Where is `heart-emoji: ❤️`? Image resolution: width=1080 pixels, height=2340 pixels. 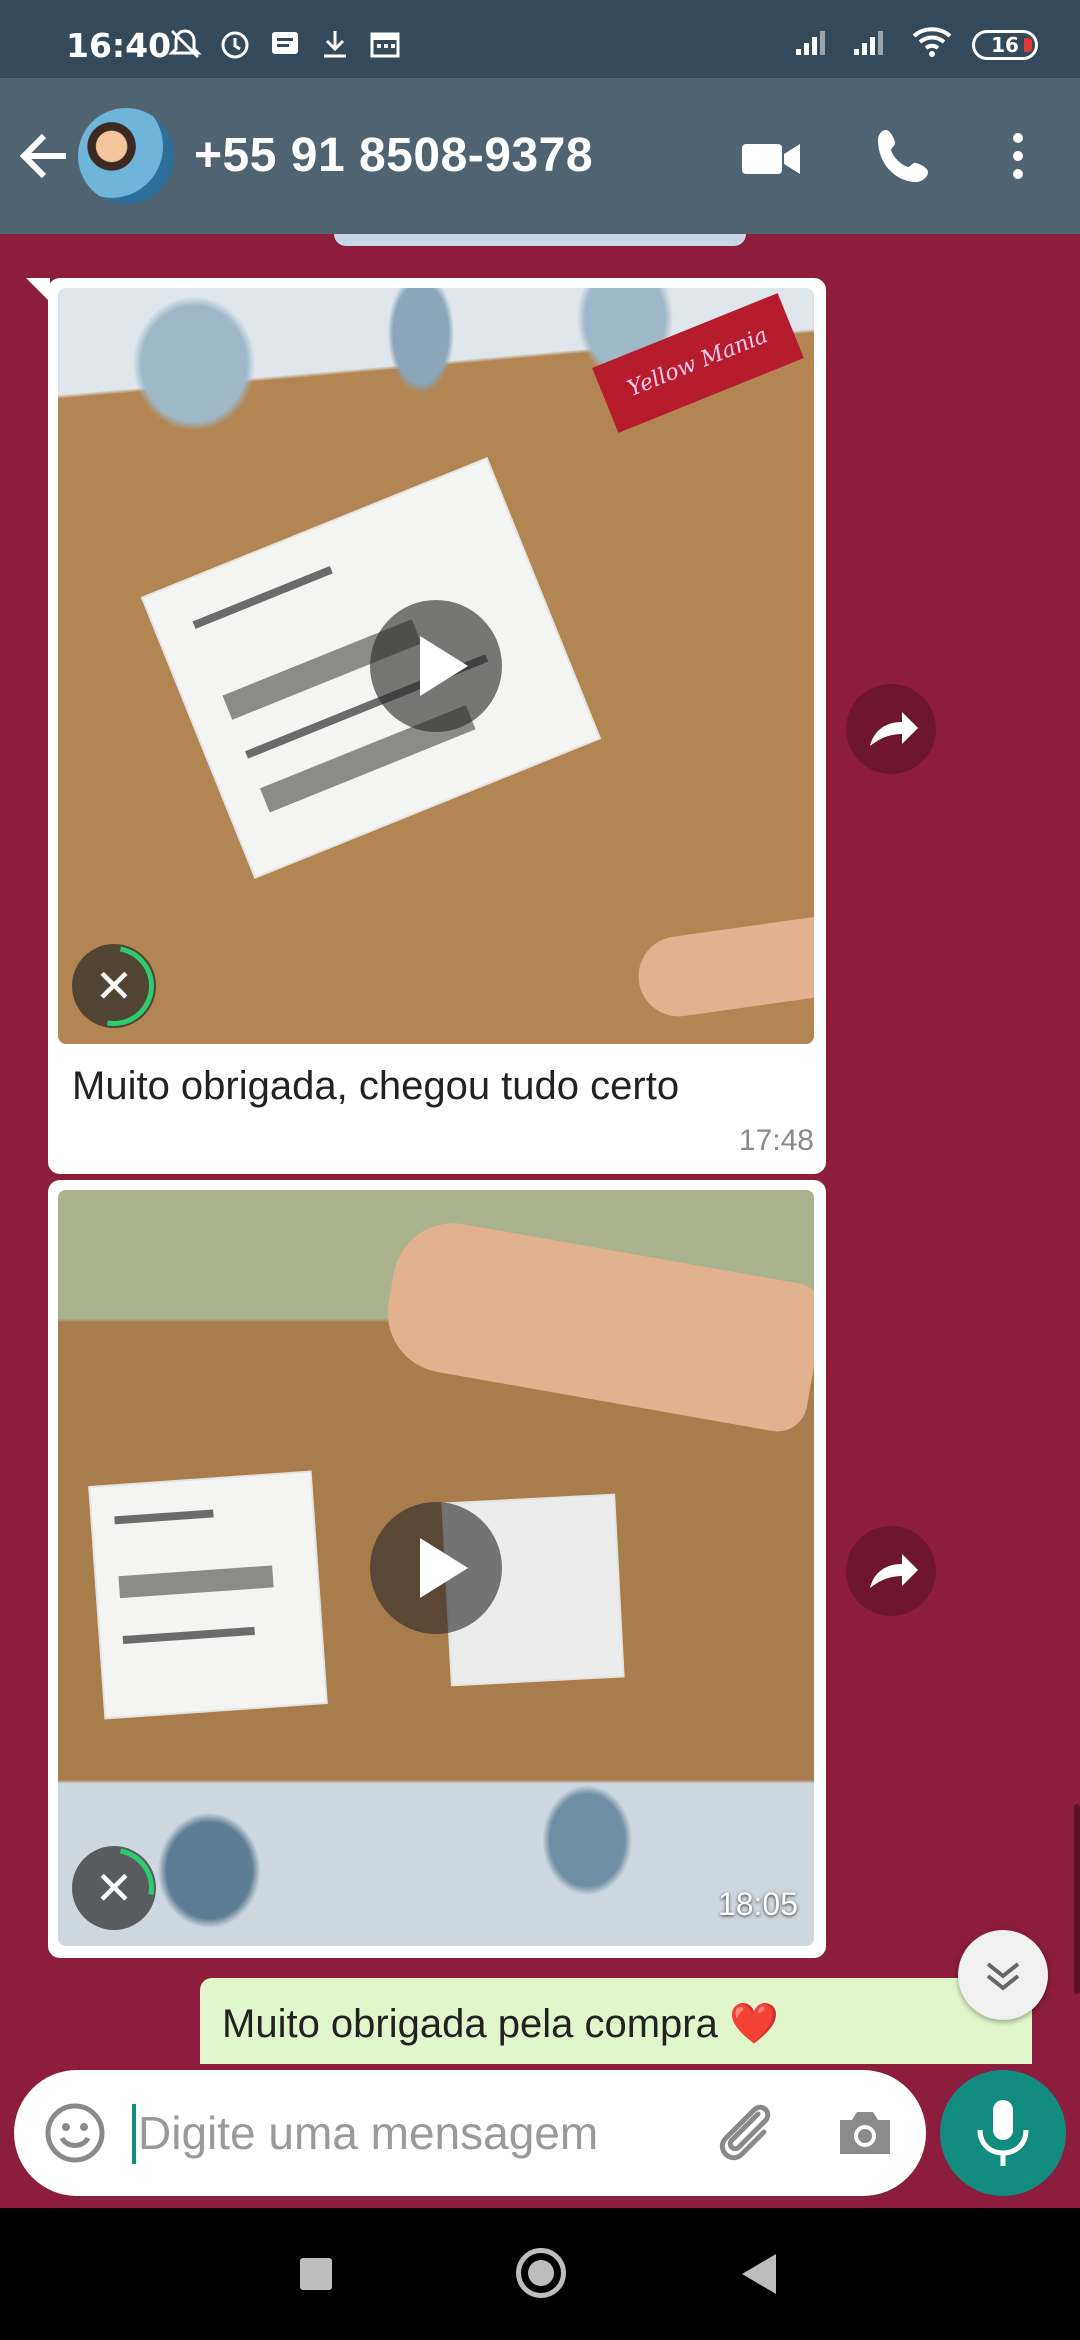 heart-emoji: ❤️ is located at coordinates (753, 2024).